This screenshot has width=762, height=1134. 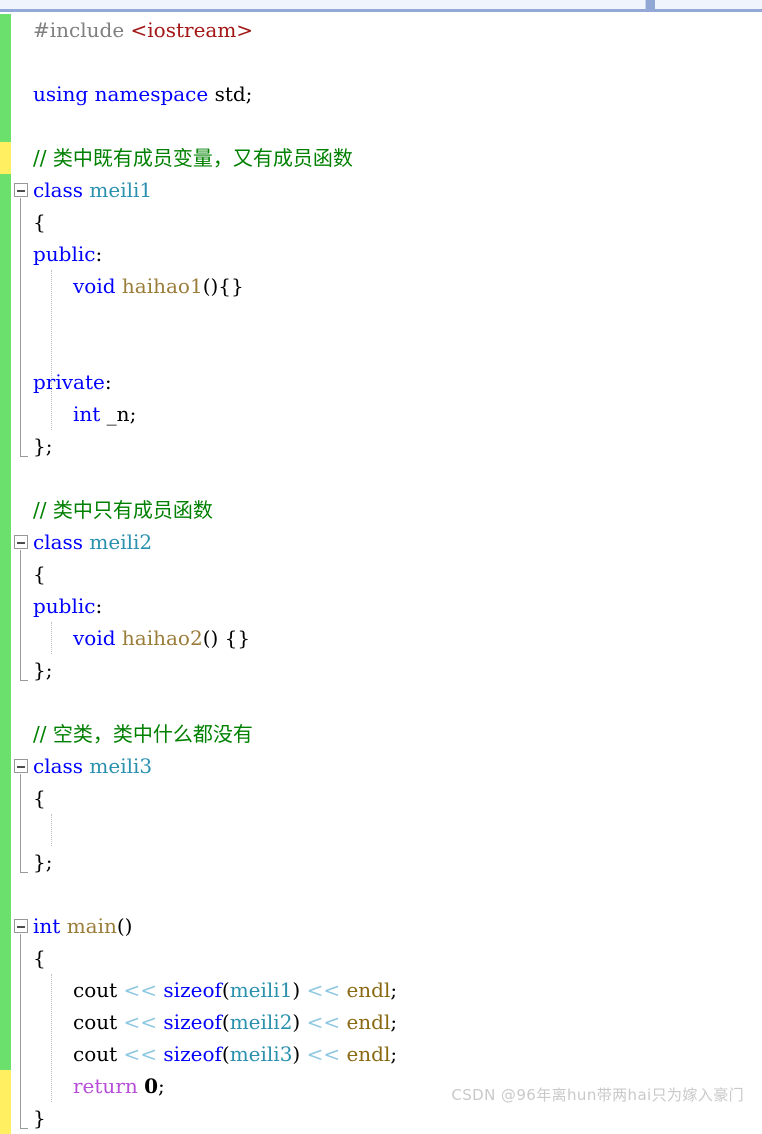 I want to click on code-line: cout << sizeof(meili2) << endl;, so click(x=235, y=1022).